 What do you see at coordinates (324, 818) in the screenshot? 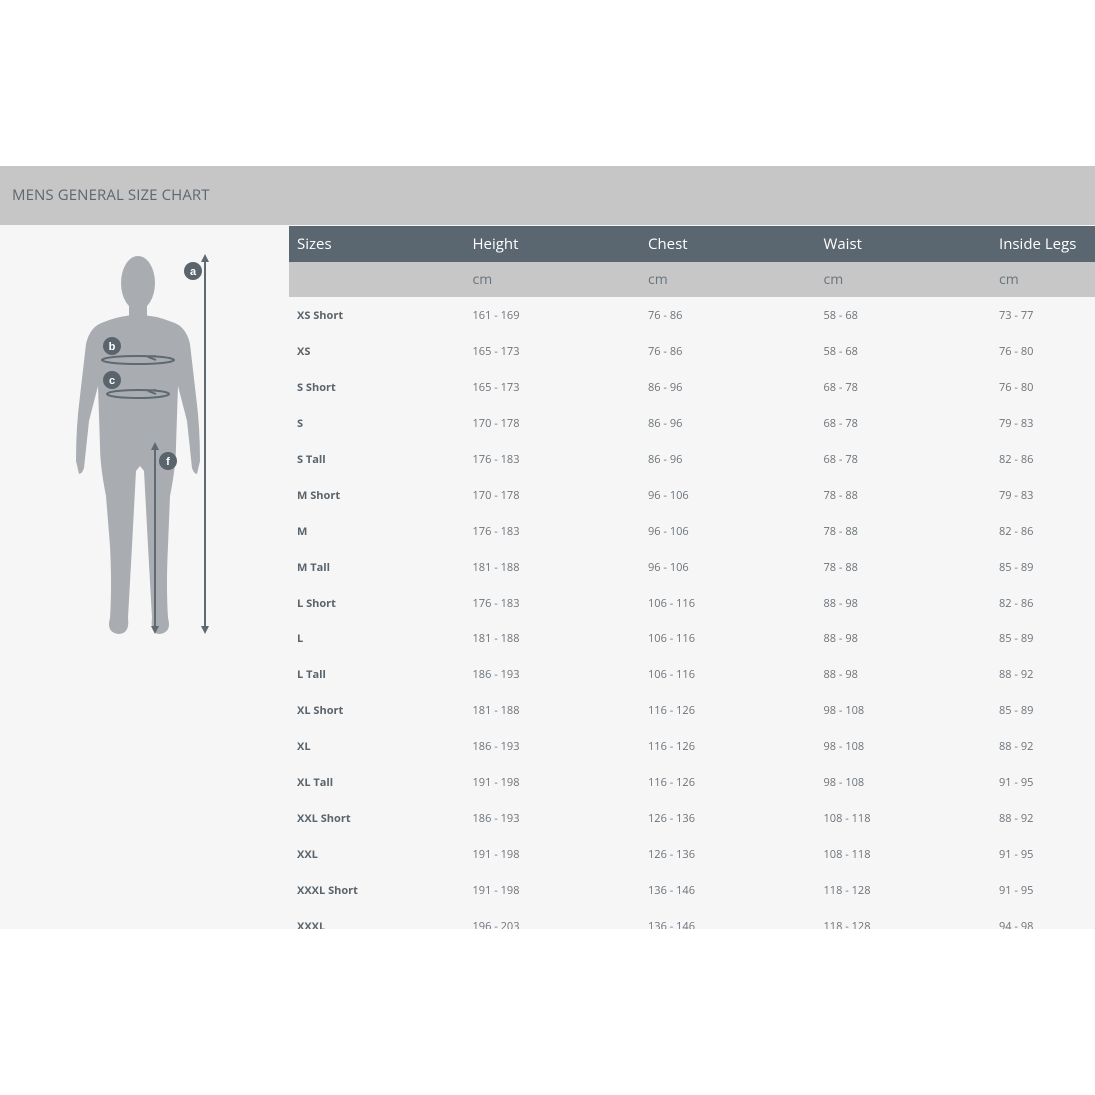
I see `size-cell: XXL Short` at bounding box center [324, 818].